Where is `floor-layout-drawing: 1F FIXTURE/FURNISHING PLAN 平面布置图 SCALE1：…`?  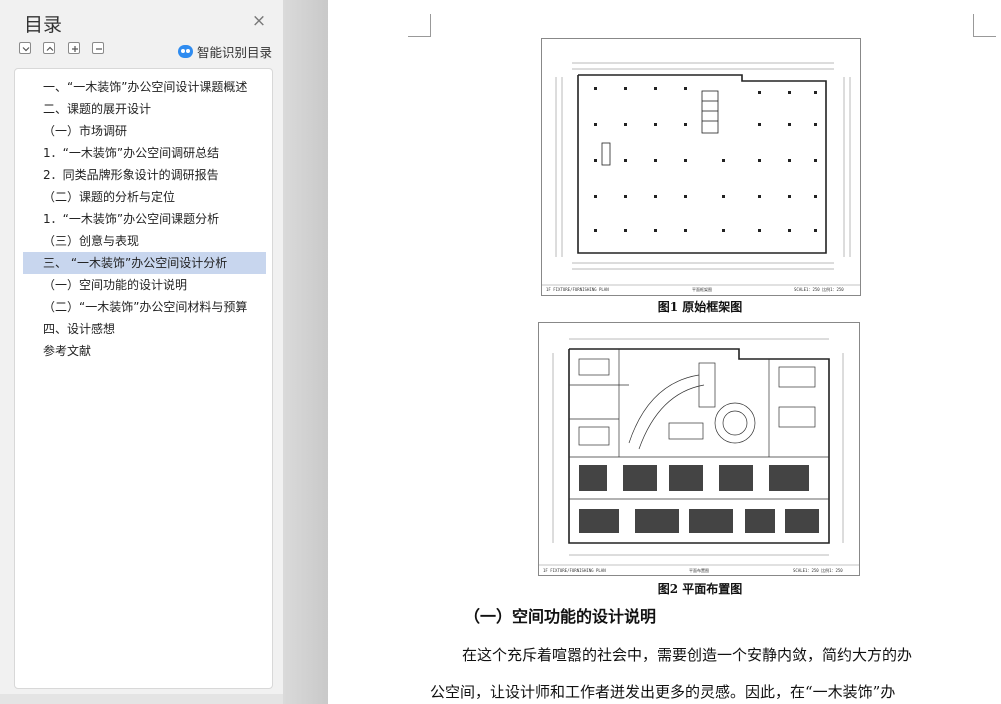
floor-layout-drawing: 1F FIXTURE/FURNISHING PLAN 平面布置图 SCALE1：… is located at coordinates (699, 455).